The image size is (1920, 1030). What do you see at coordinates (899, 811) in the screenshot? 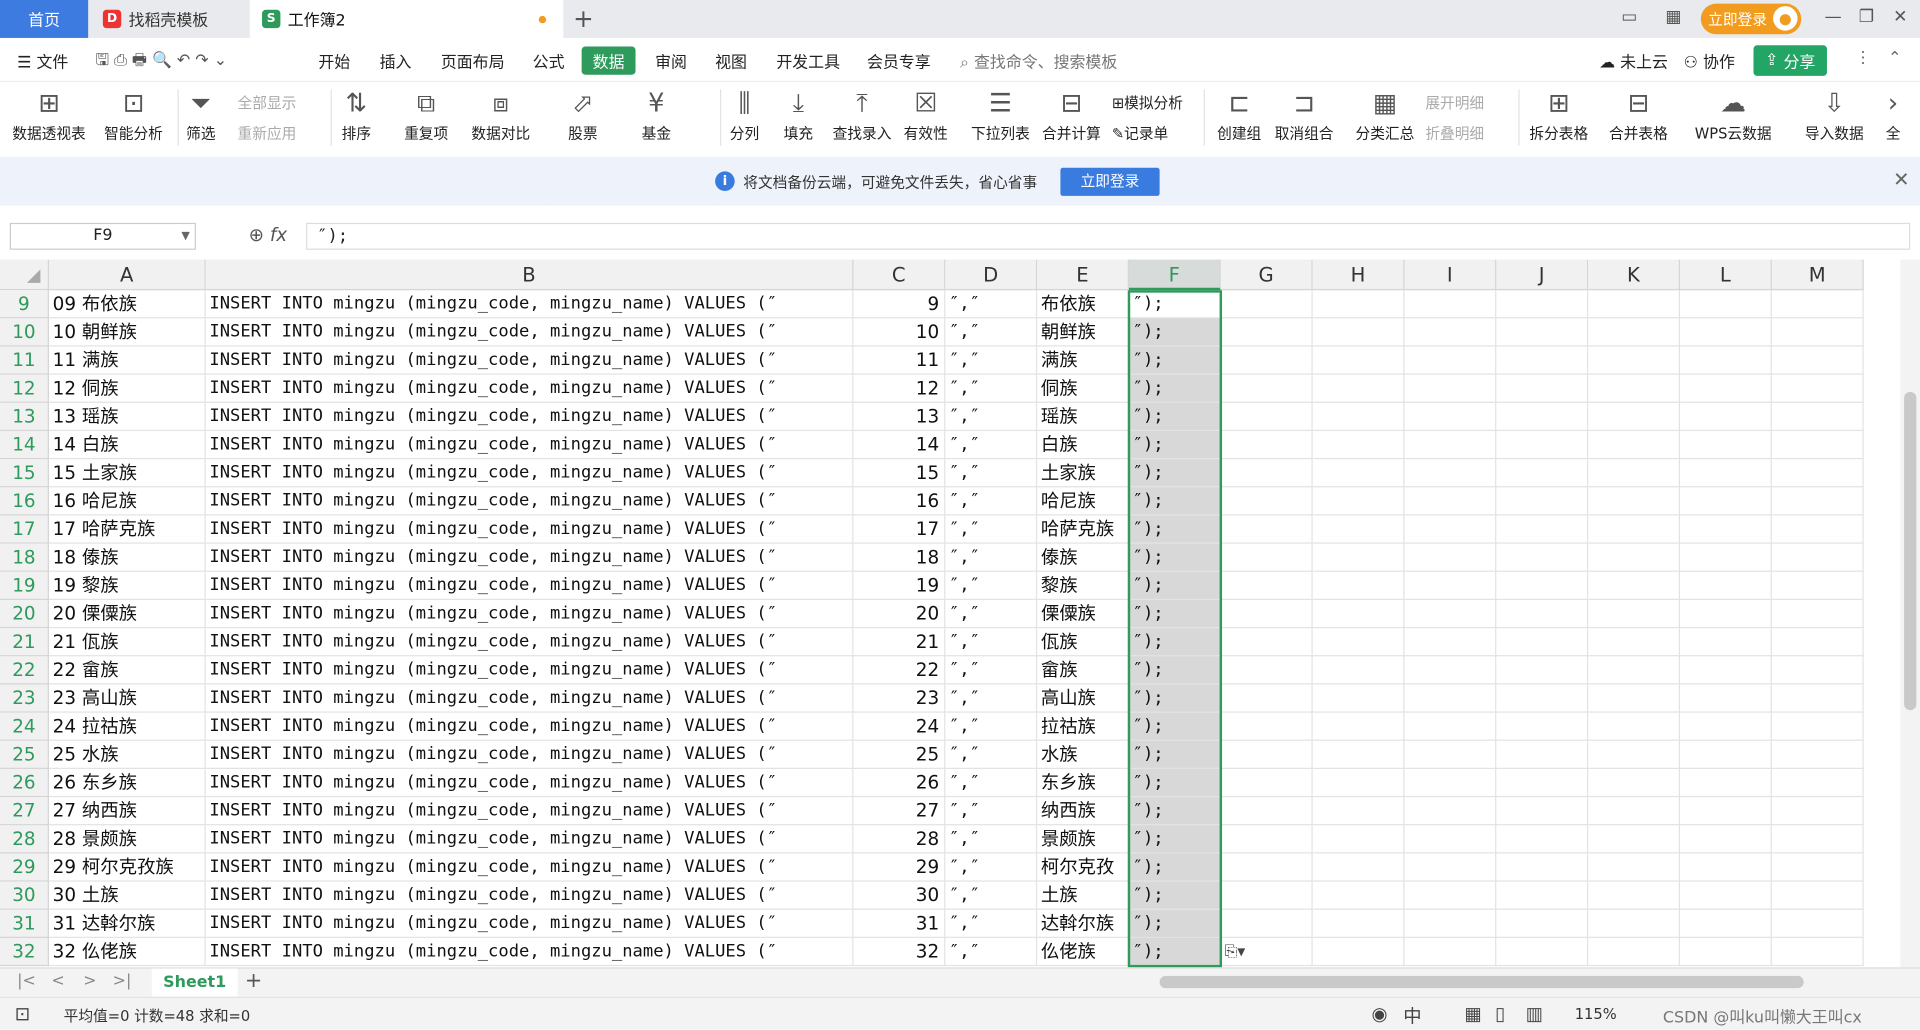
I see `table-cell-c: 27` at bounding box center [899, 811].